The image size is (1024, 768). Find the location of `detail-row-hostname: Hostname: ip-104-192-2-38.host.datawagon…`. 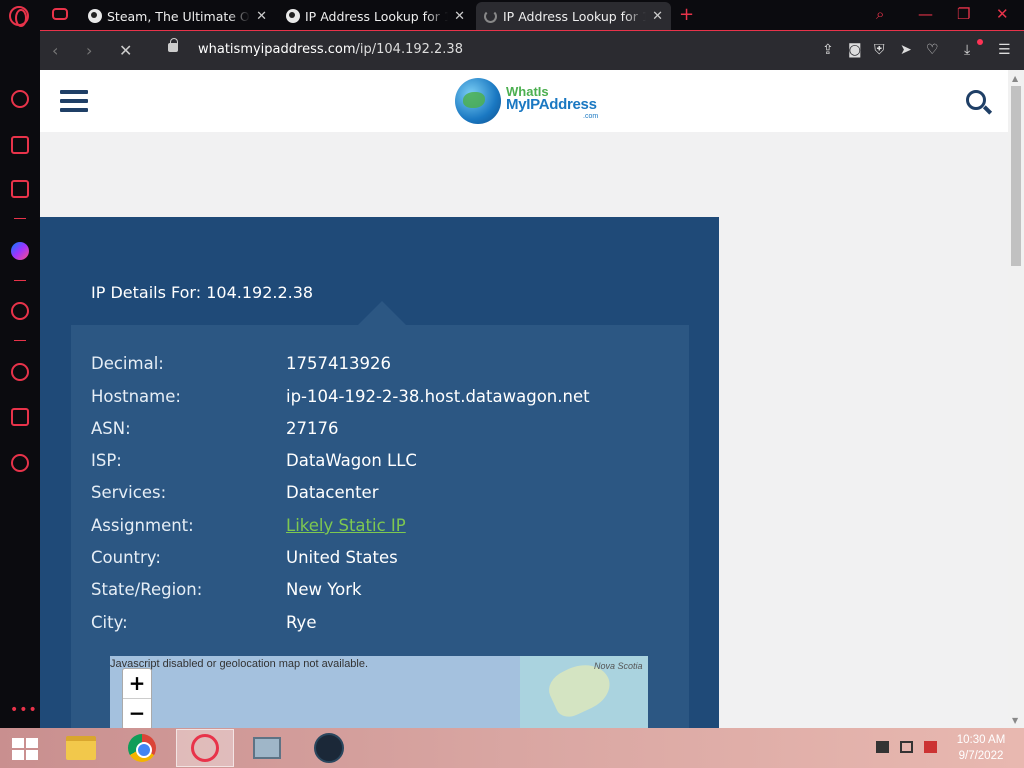

detail-row-hostname: Hostname: ip-104-192-2-38.host.datawagon… is located at coordinates (381, 398).